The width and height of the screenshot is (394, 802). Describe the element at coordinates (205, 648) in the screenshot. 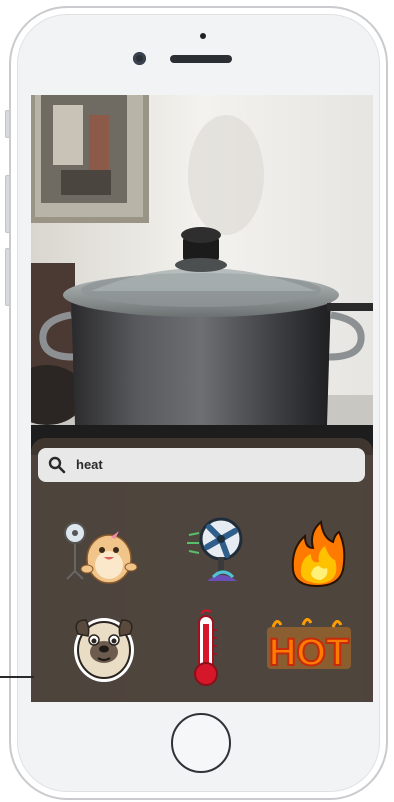

I see `thermometer-sticker` at that location.